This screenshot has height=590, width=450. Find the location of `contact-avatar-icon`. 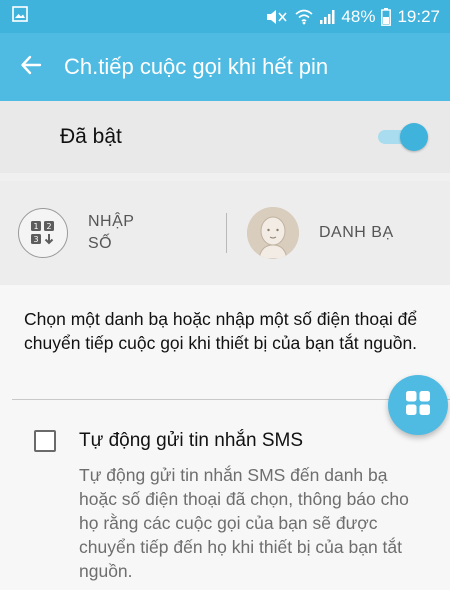

contact-avatar-icon is located at coordinates (273, 233).